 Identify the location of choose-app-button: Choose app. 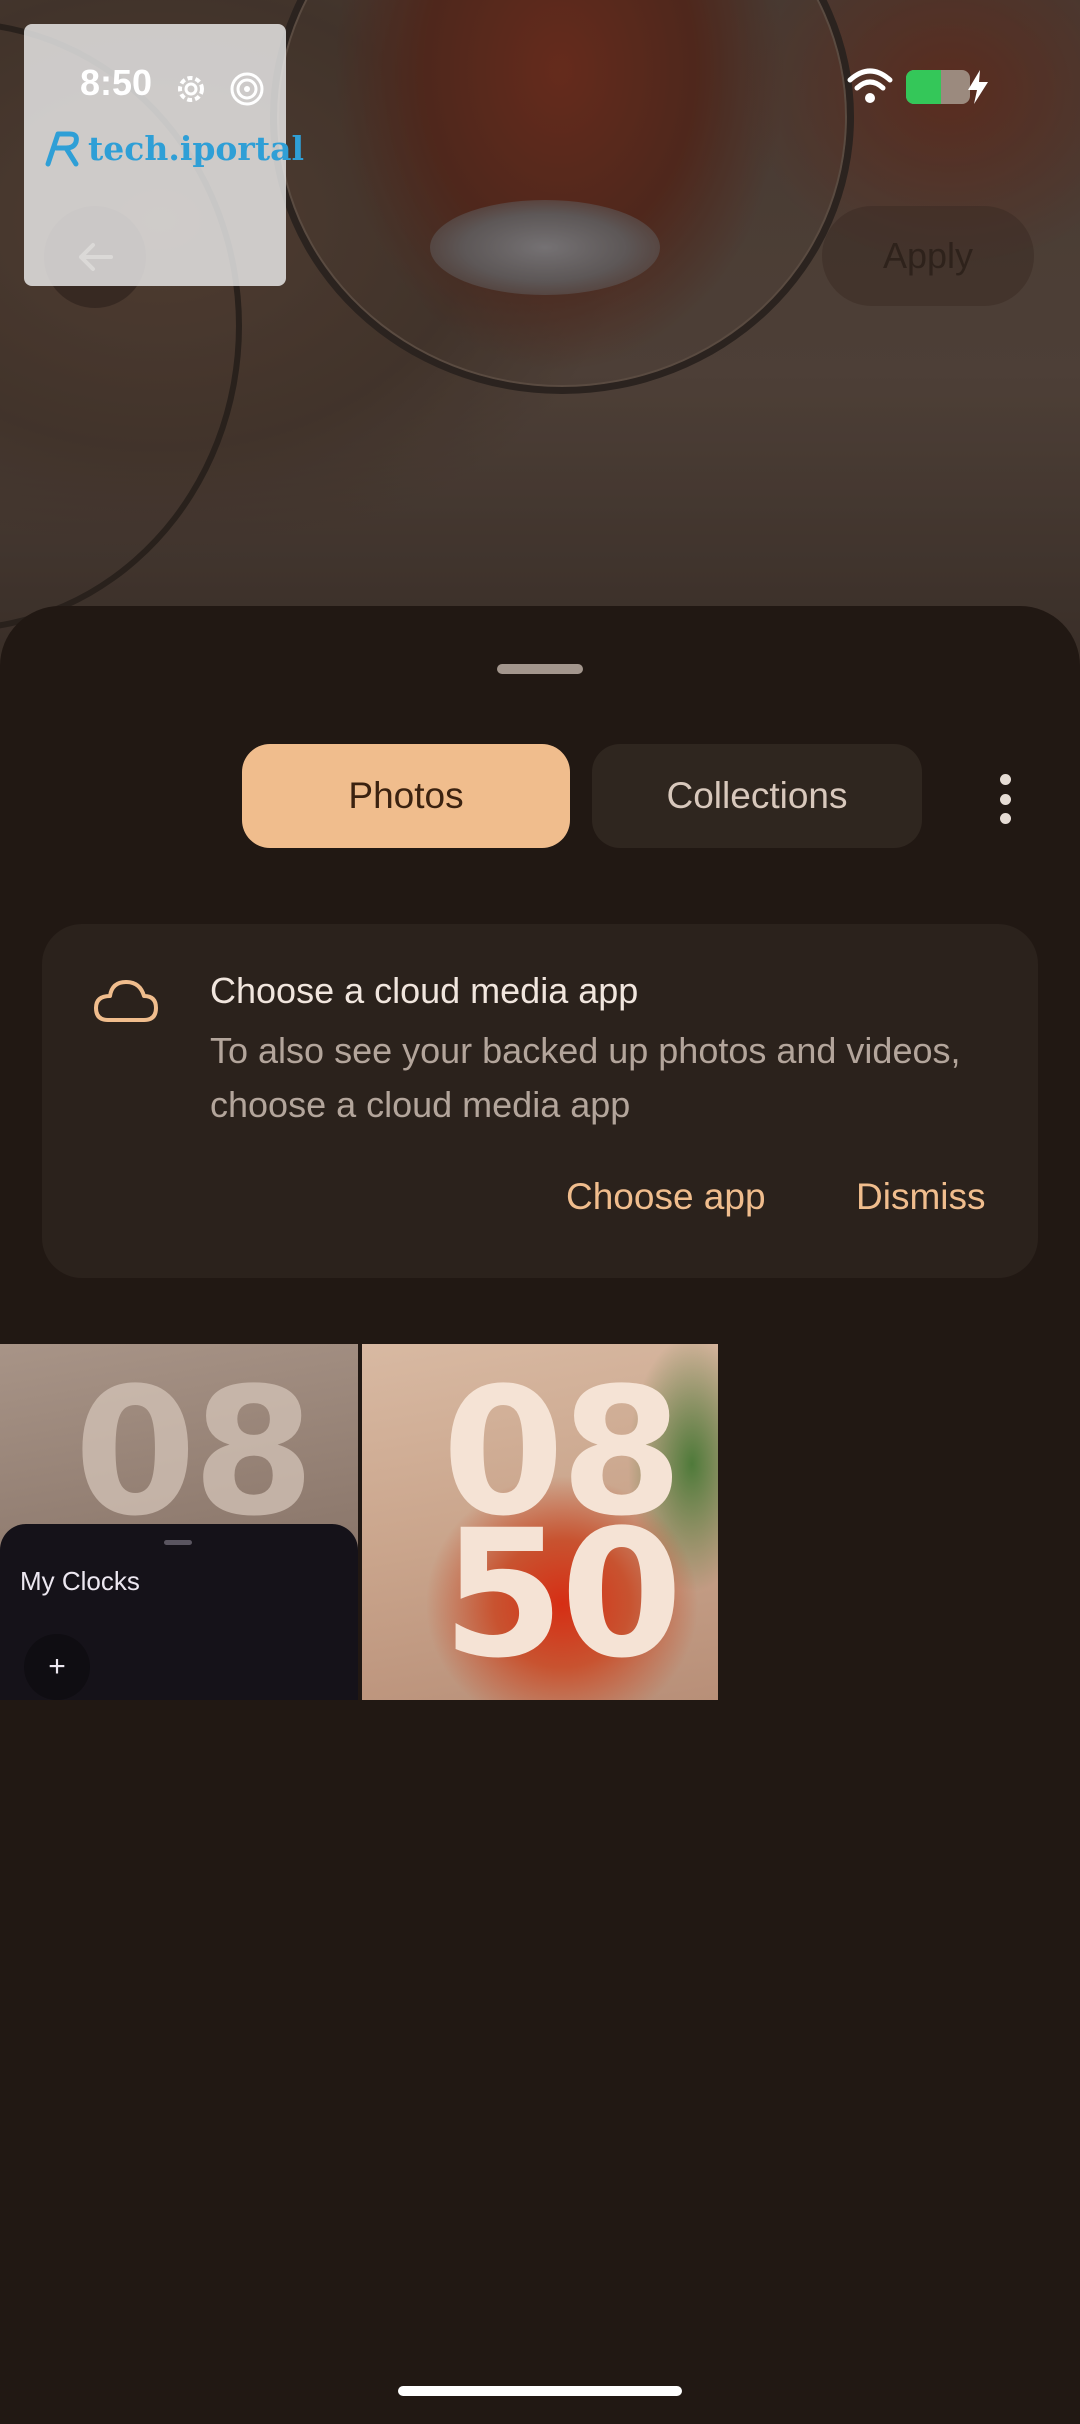
(666, 1197).